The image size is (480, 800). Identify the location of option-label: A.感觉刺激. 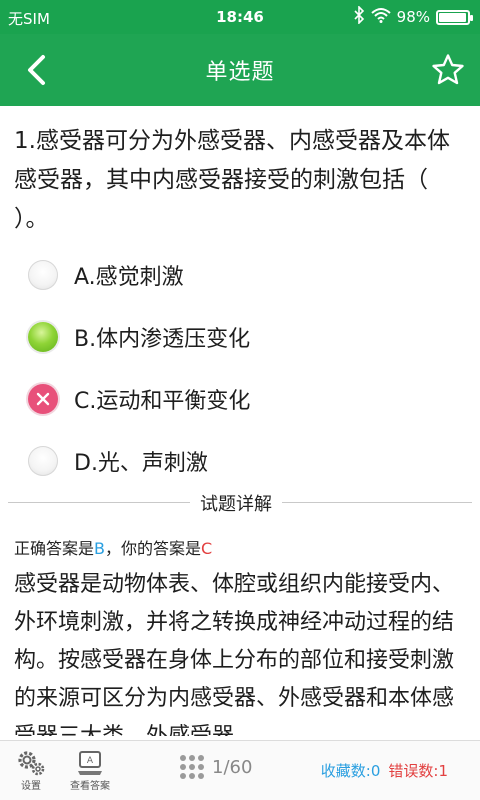
(129, 277).